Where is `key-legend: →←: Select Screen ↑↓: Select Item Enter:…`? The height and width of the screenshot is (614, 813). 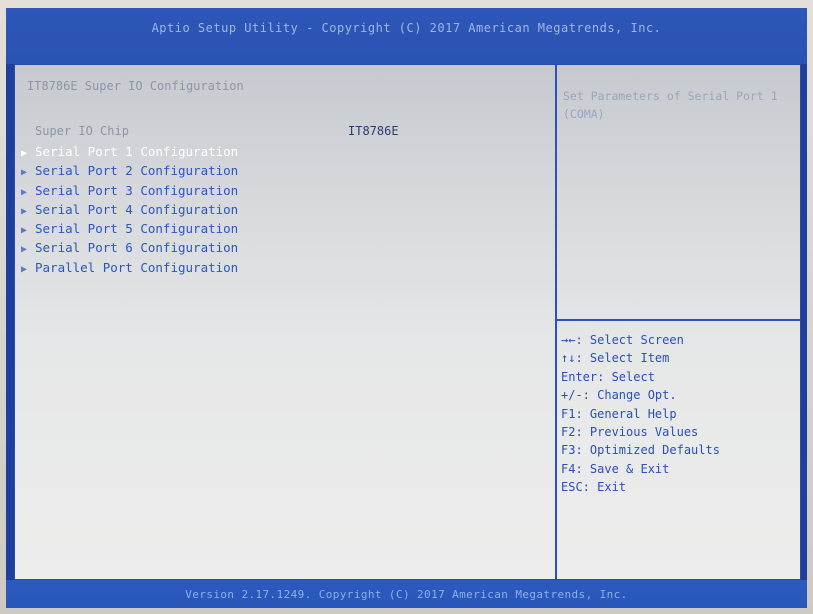
key-legend: →←: Select Screen ↑↓: Select Item Enter:… is located at coordinates (640, 414).